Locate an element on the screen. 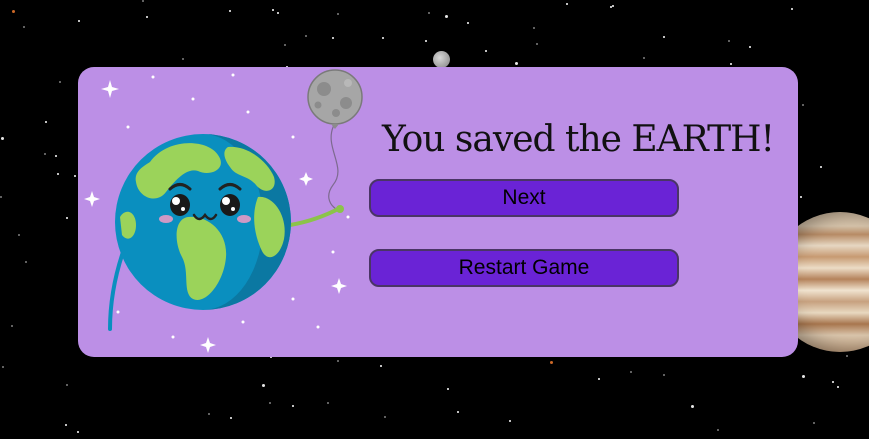  restart-game-button: Restart Game is located at coordinates (524, 268).